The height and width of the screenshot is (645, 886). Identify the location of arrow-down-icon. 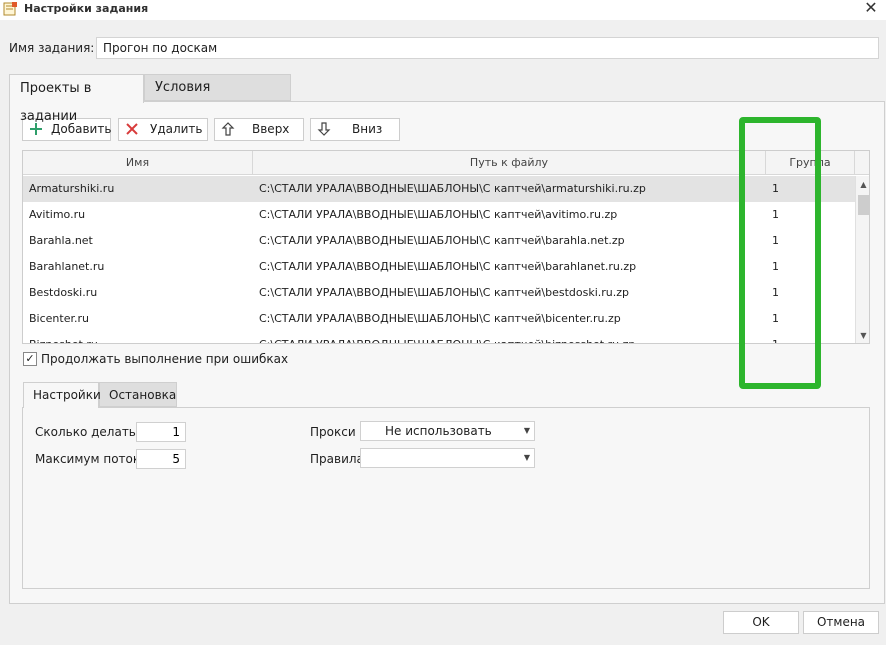
(324, 129).